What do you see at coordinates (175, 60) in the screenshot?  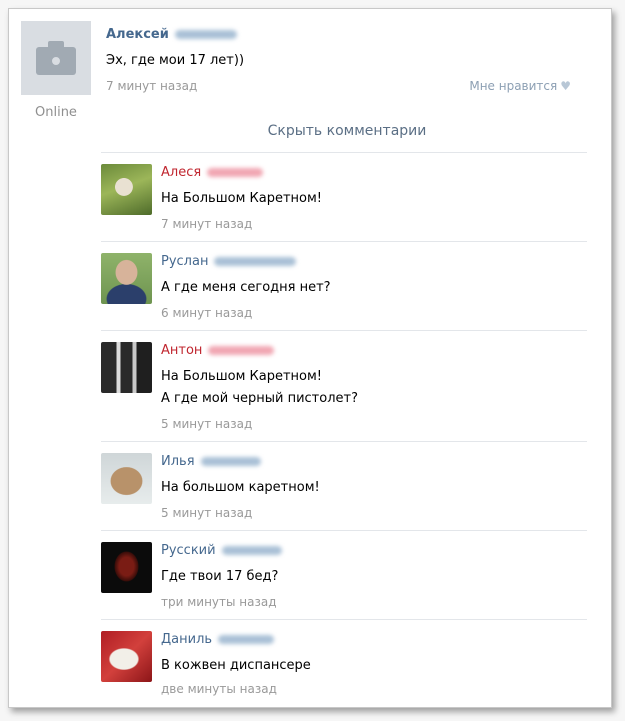 I see `post-text: Эх, где мои 17 лет))` at bounding box center [175, 60].